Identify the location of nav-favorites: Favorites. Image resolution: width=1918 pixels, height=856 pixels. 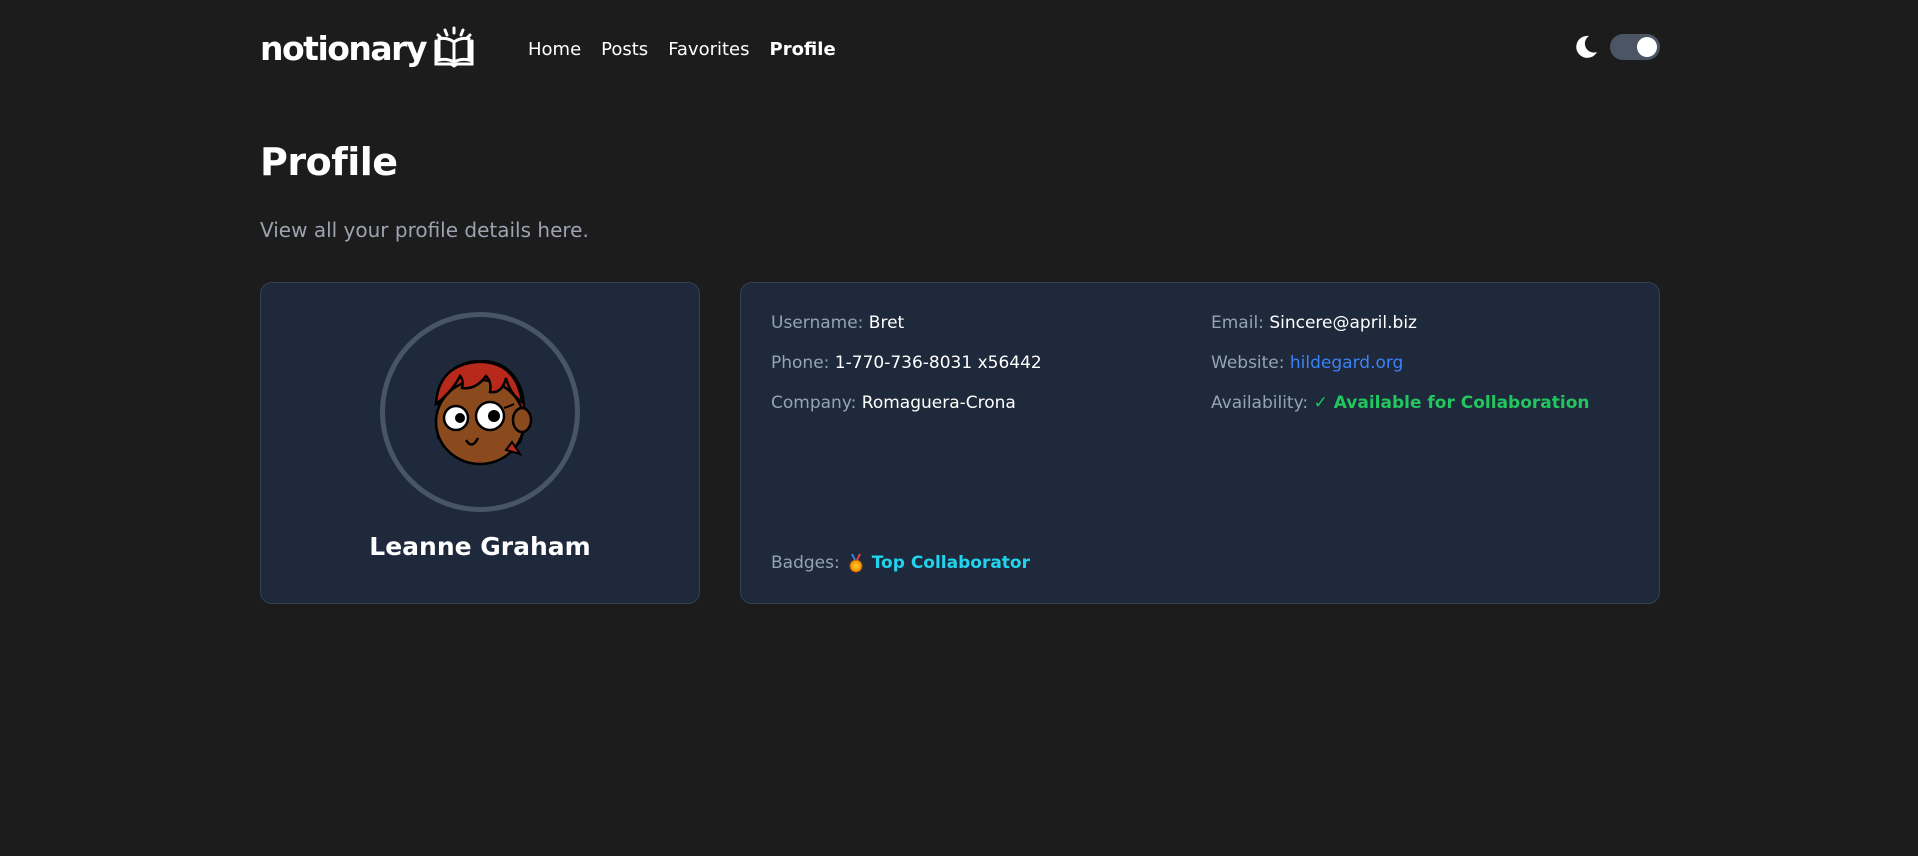
(708, 49).